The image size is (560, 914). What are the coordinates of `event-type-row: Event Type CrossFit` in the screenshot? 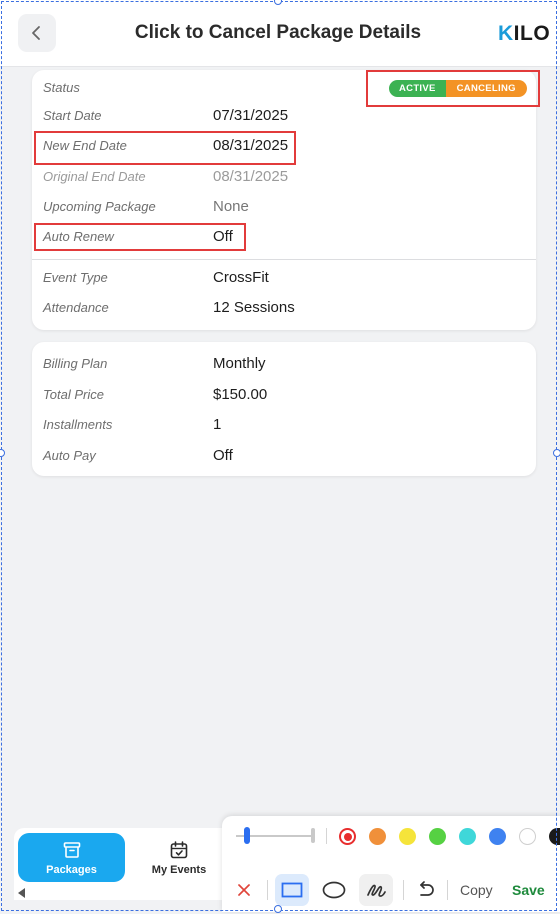 It's located at (284, 279).